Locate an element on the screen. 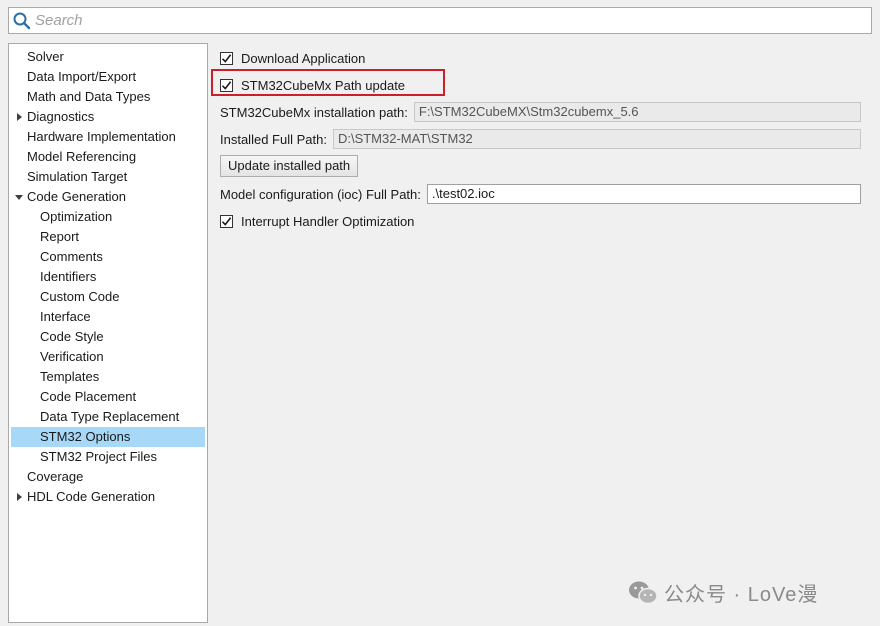  tree-item-label: STM32 Project Files is located at coordinates (99, 456).